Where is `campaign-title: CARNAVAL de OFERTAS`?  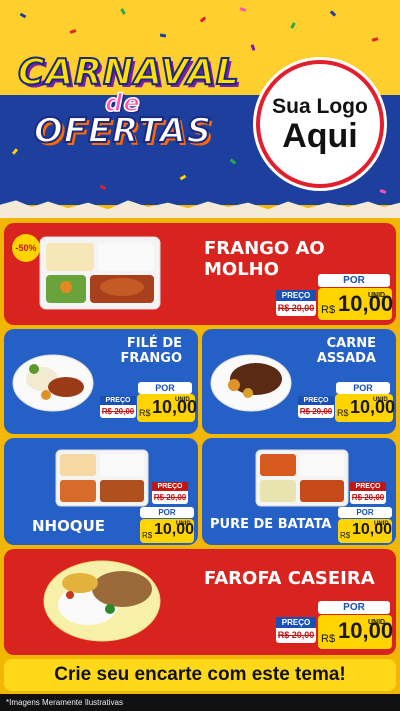
campaign-title: CARNAVAL de OFERTAS is located at coordinates (128, 101).